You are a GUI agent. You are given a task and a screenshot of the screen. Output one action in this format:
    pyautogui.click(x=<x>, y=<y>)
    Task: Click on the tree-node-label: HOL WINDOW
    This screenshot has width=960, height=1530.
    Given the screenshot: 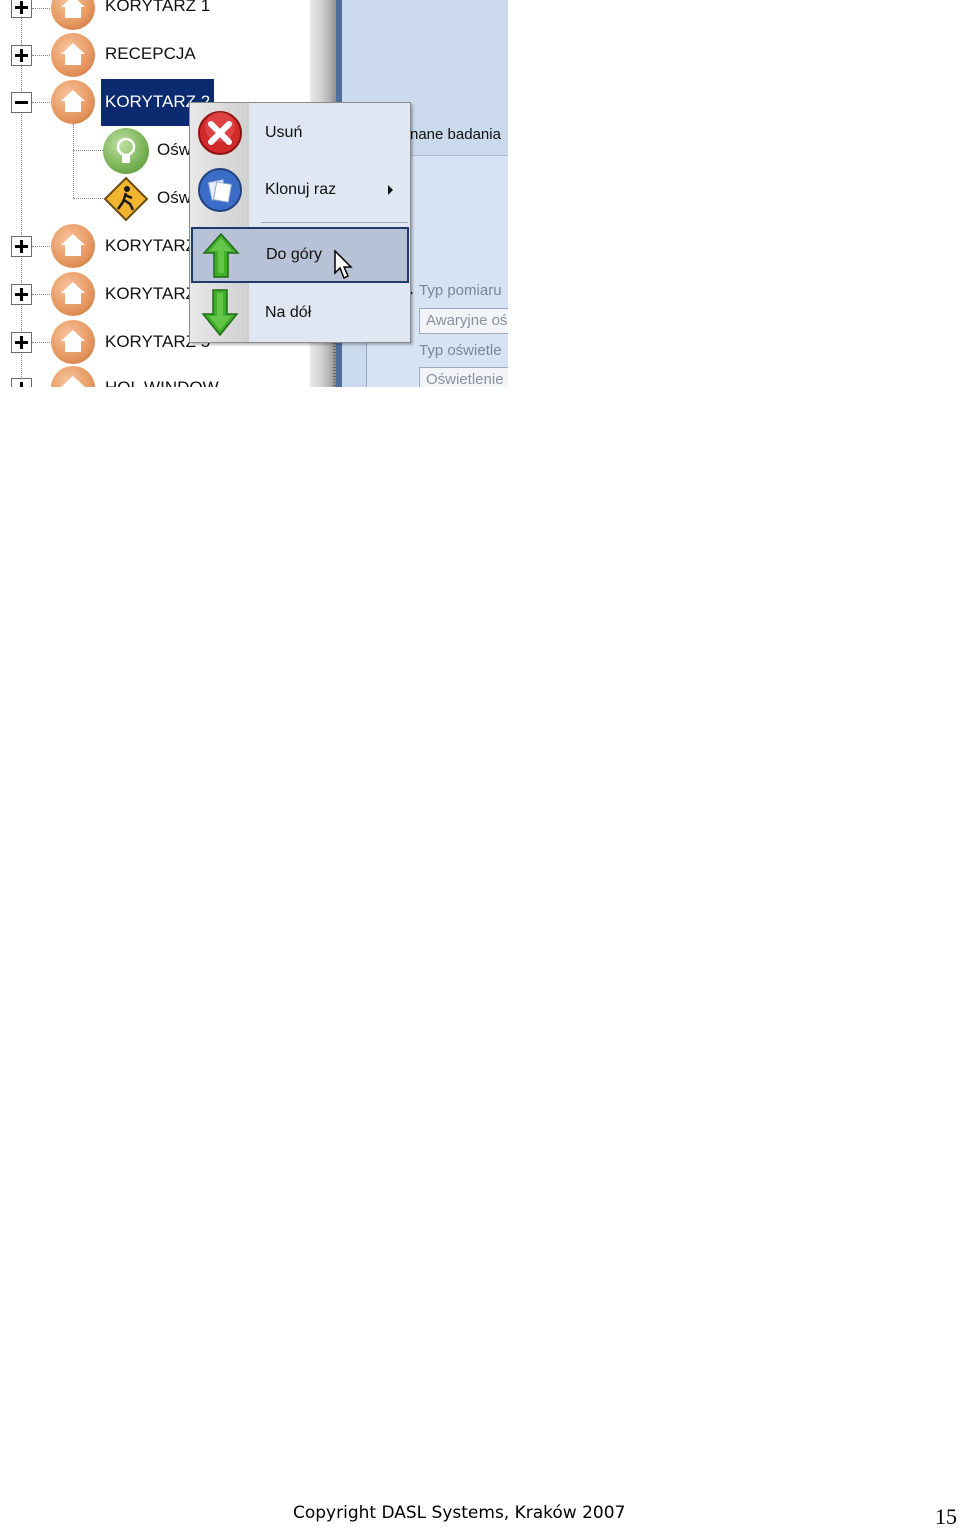 What is the action you would take?
    pyautogui.click(x=162, y=382)
    